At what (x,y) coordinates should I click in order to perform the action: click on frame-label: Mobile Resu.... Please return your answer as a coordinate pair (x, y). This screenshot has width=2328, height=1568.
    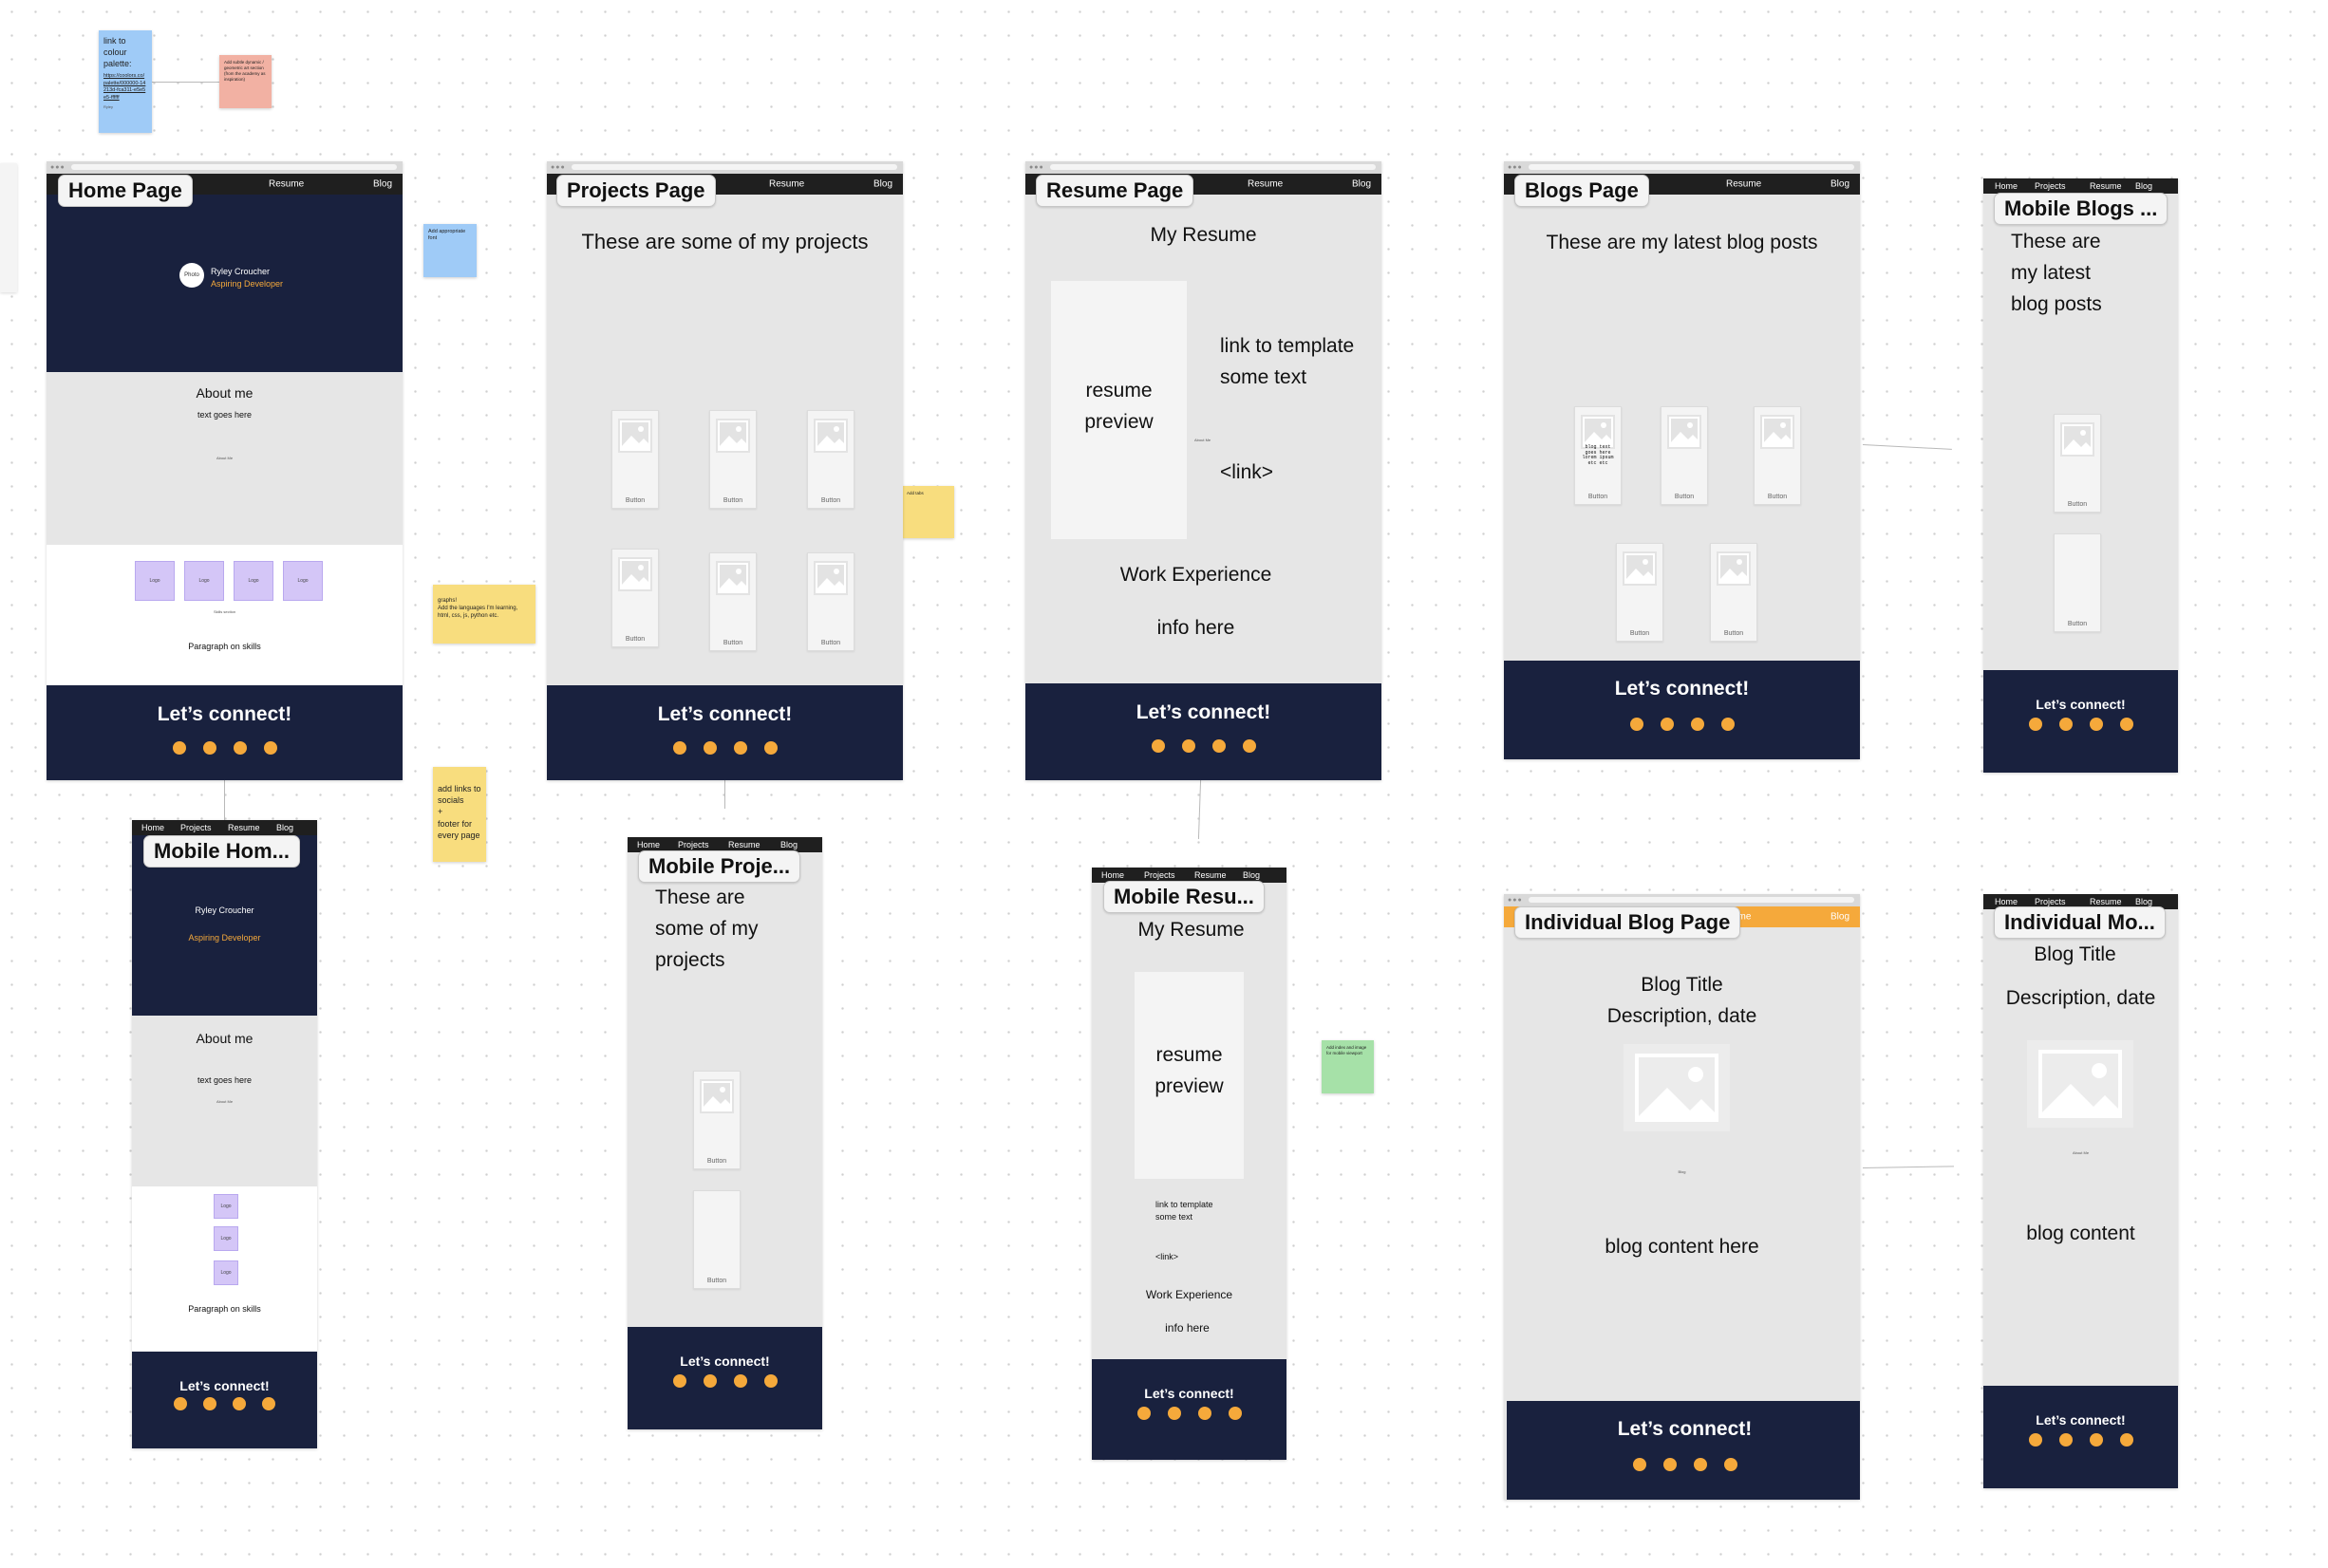
    Looking at the image, I should click on (1184, 897).